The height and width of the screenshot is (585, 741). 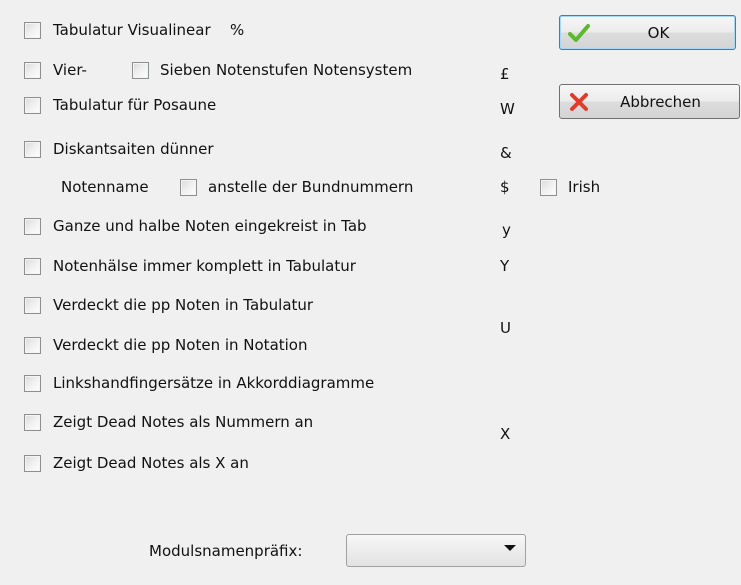 What do you see at coordinates (548, 187) in the screenshot?
I see `checkbox-irish` at bounding box center [548, 187].